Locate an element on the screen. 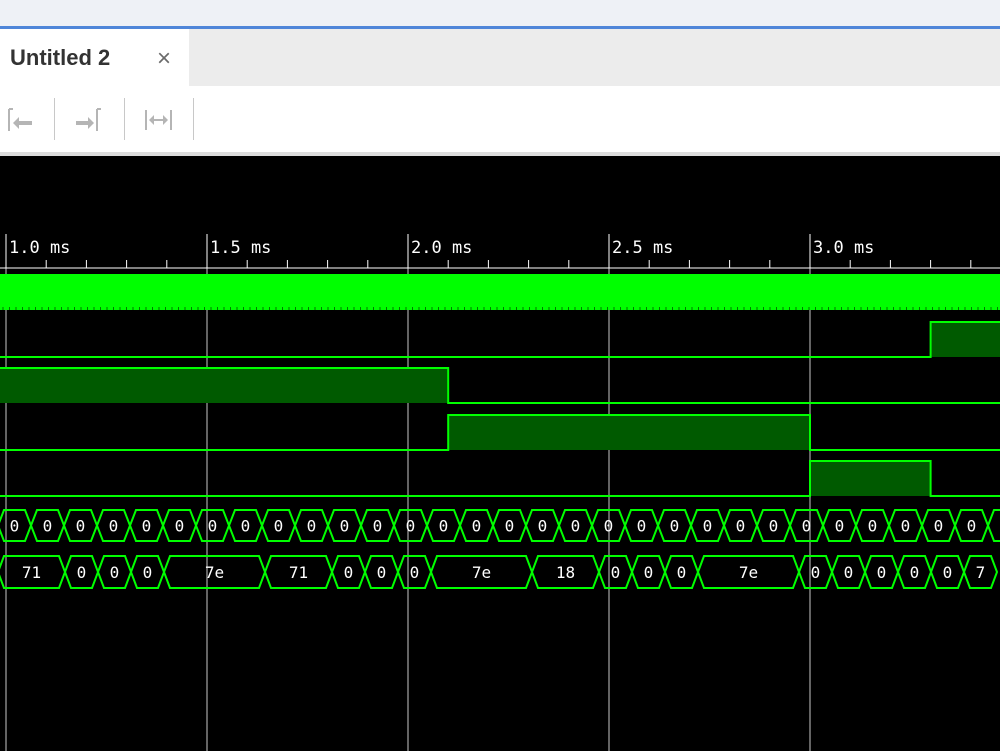 The image size is (1000, 751). bus-signal: 0000000000000000000000000000000 is located at coordinates (500, 525).